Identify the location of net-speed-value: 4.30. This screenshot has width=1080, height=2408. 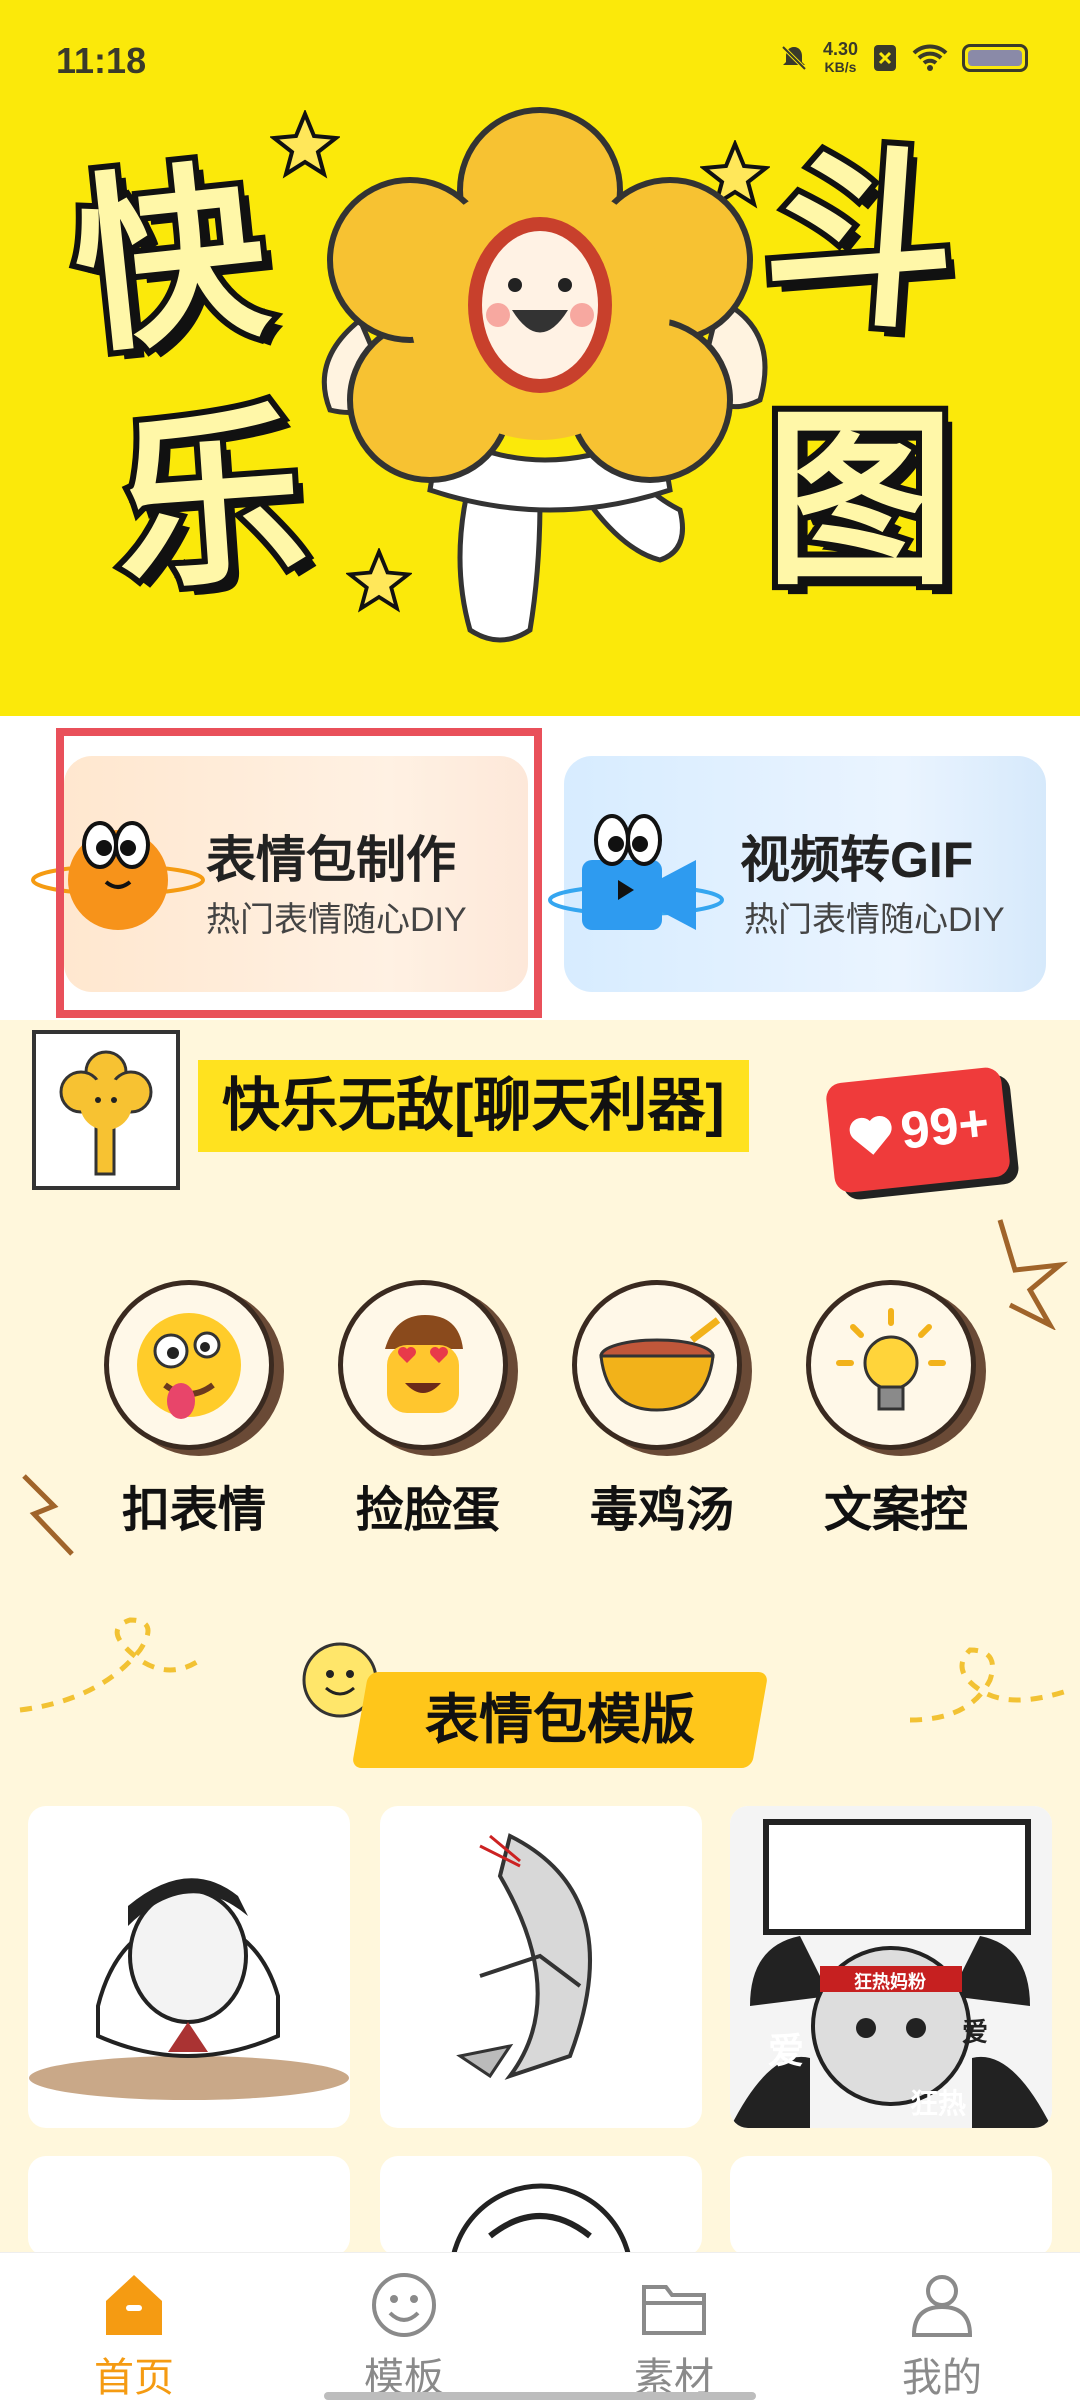
(840, 49).